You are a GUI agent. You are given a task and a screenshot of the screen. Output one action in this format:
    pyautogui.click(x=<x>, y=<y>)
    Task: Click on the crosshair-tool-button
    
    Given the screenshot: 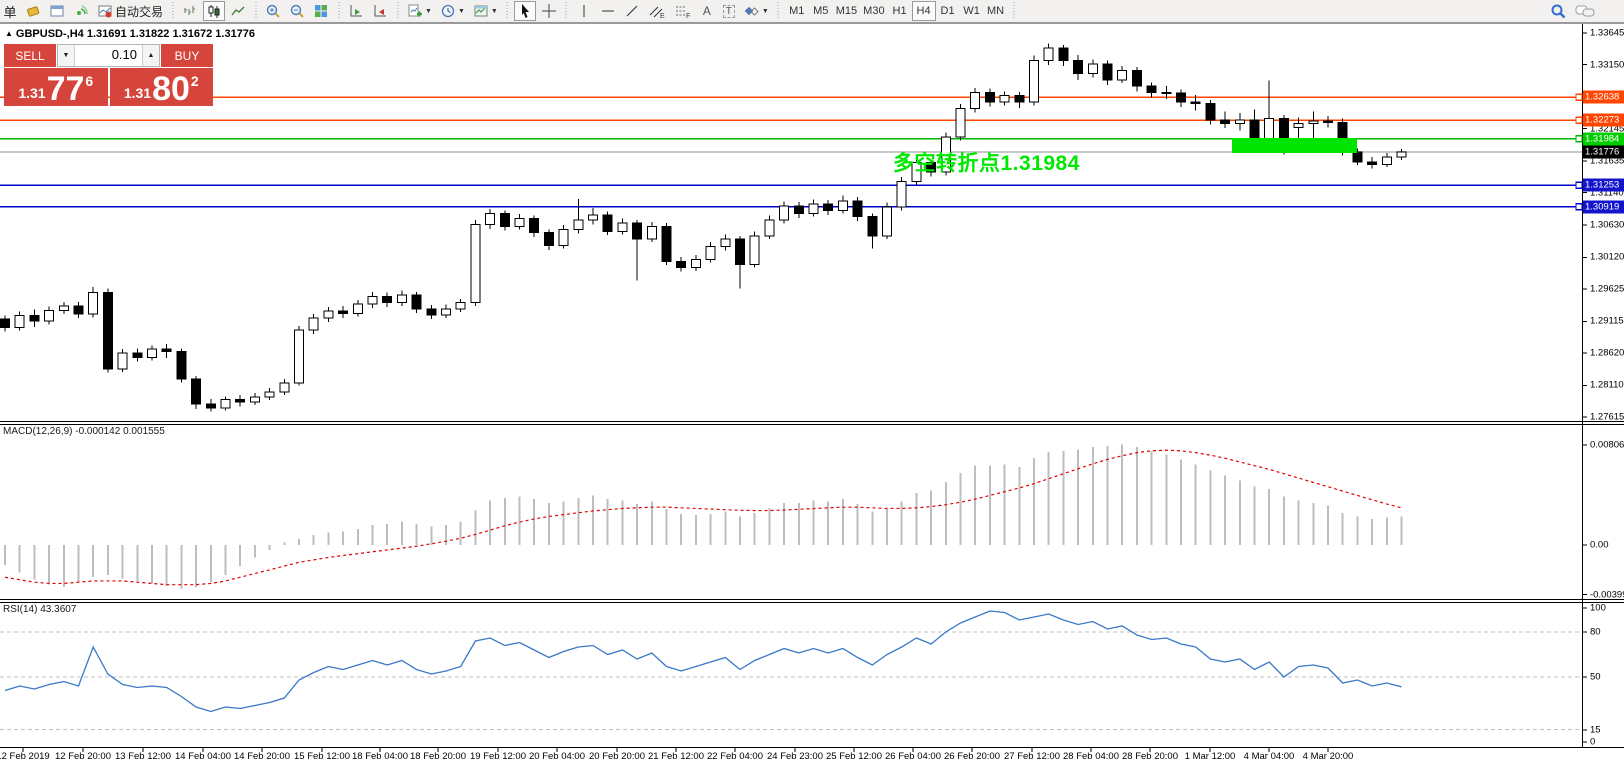 What is the action you would take?
    pyautogui.click(x=549, y=11)
    